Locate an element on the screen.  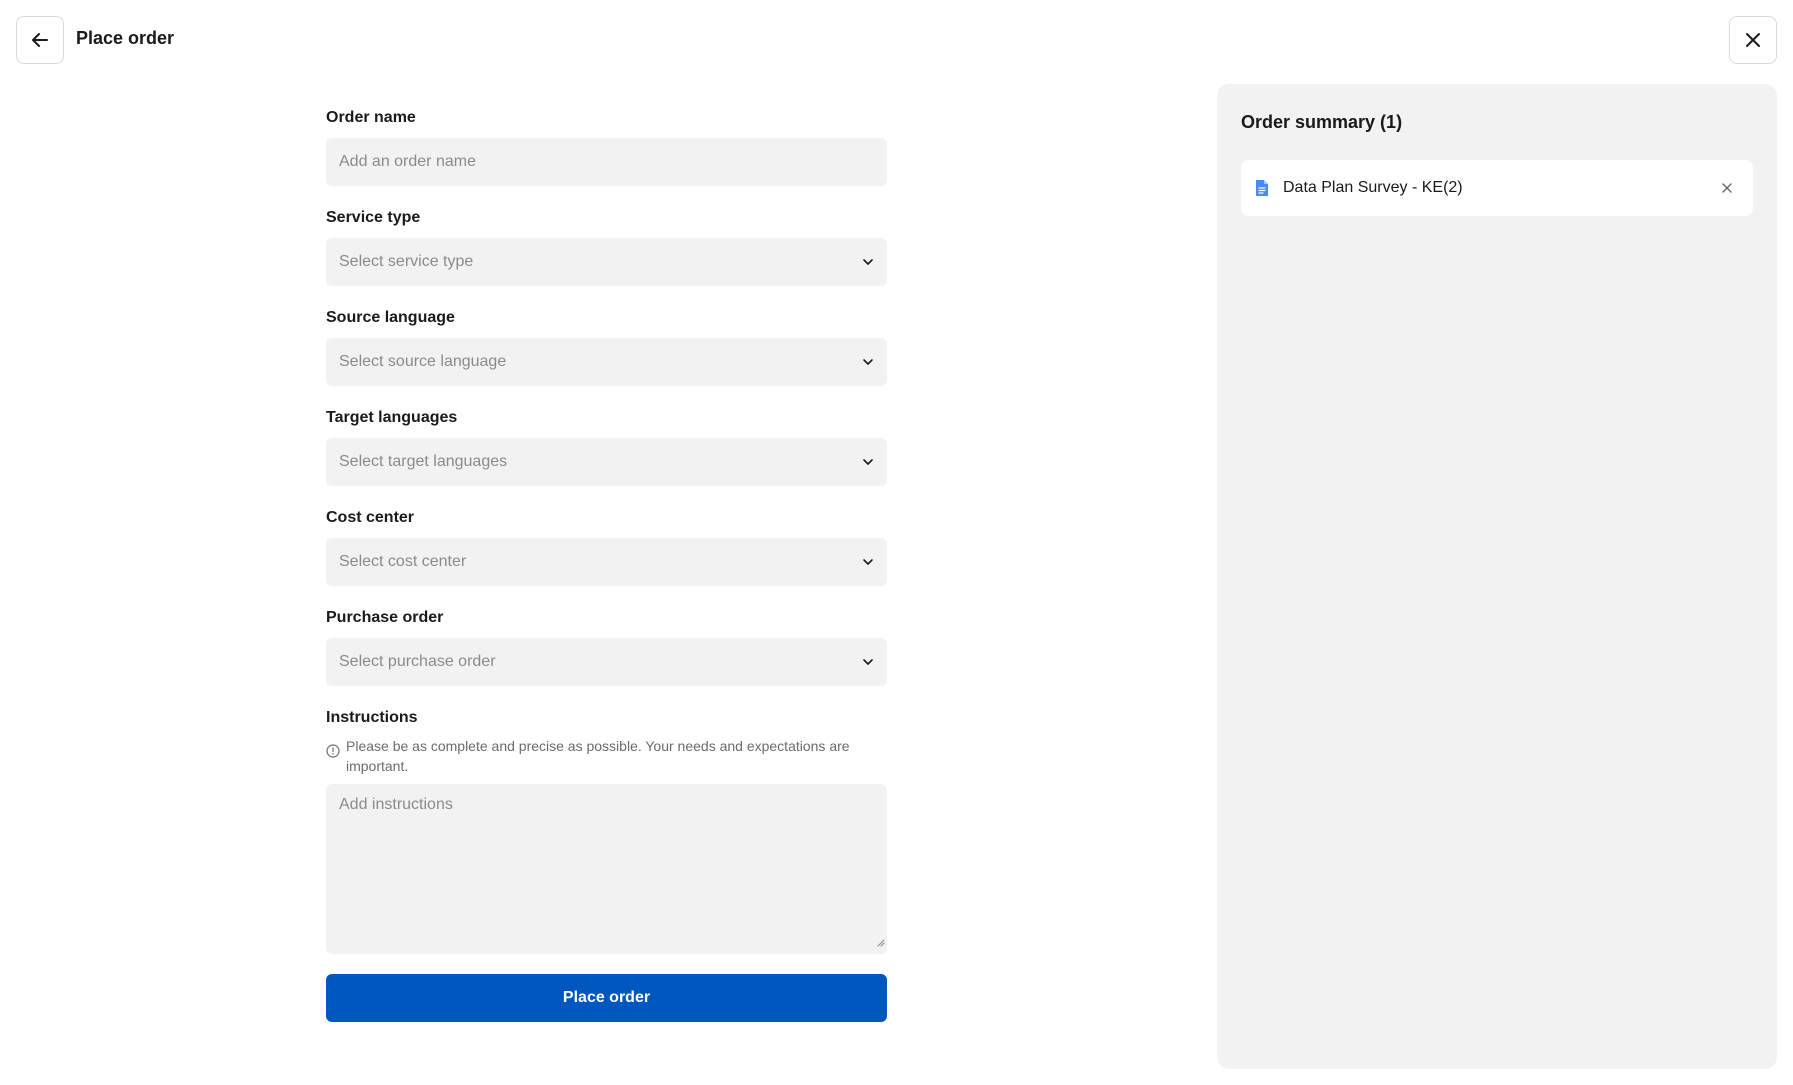
cost-center-field: Cost center Select cost center is located at coordinates (606, 547).